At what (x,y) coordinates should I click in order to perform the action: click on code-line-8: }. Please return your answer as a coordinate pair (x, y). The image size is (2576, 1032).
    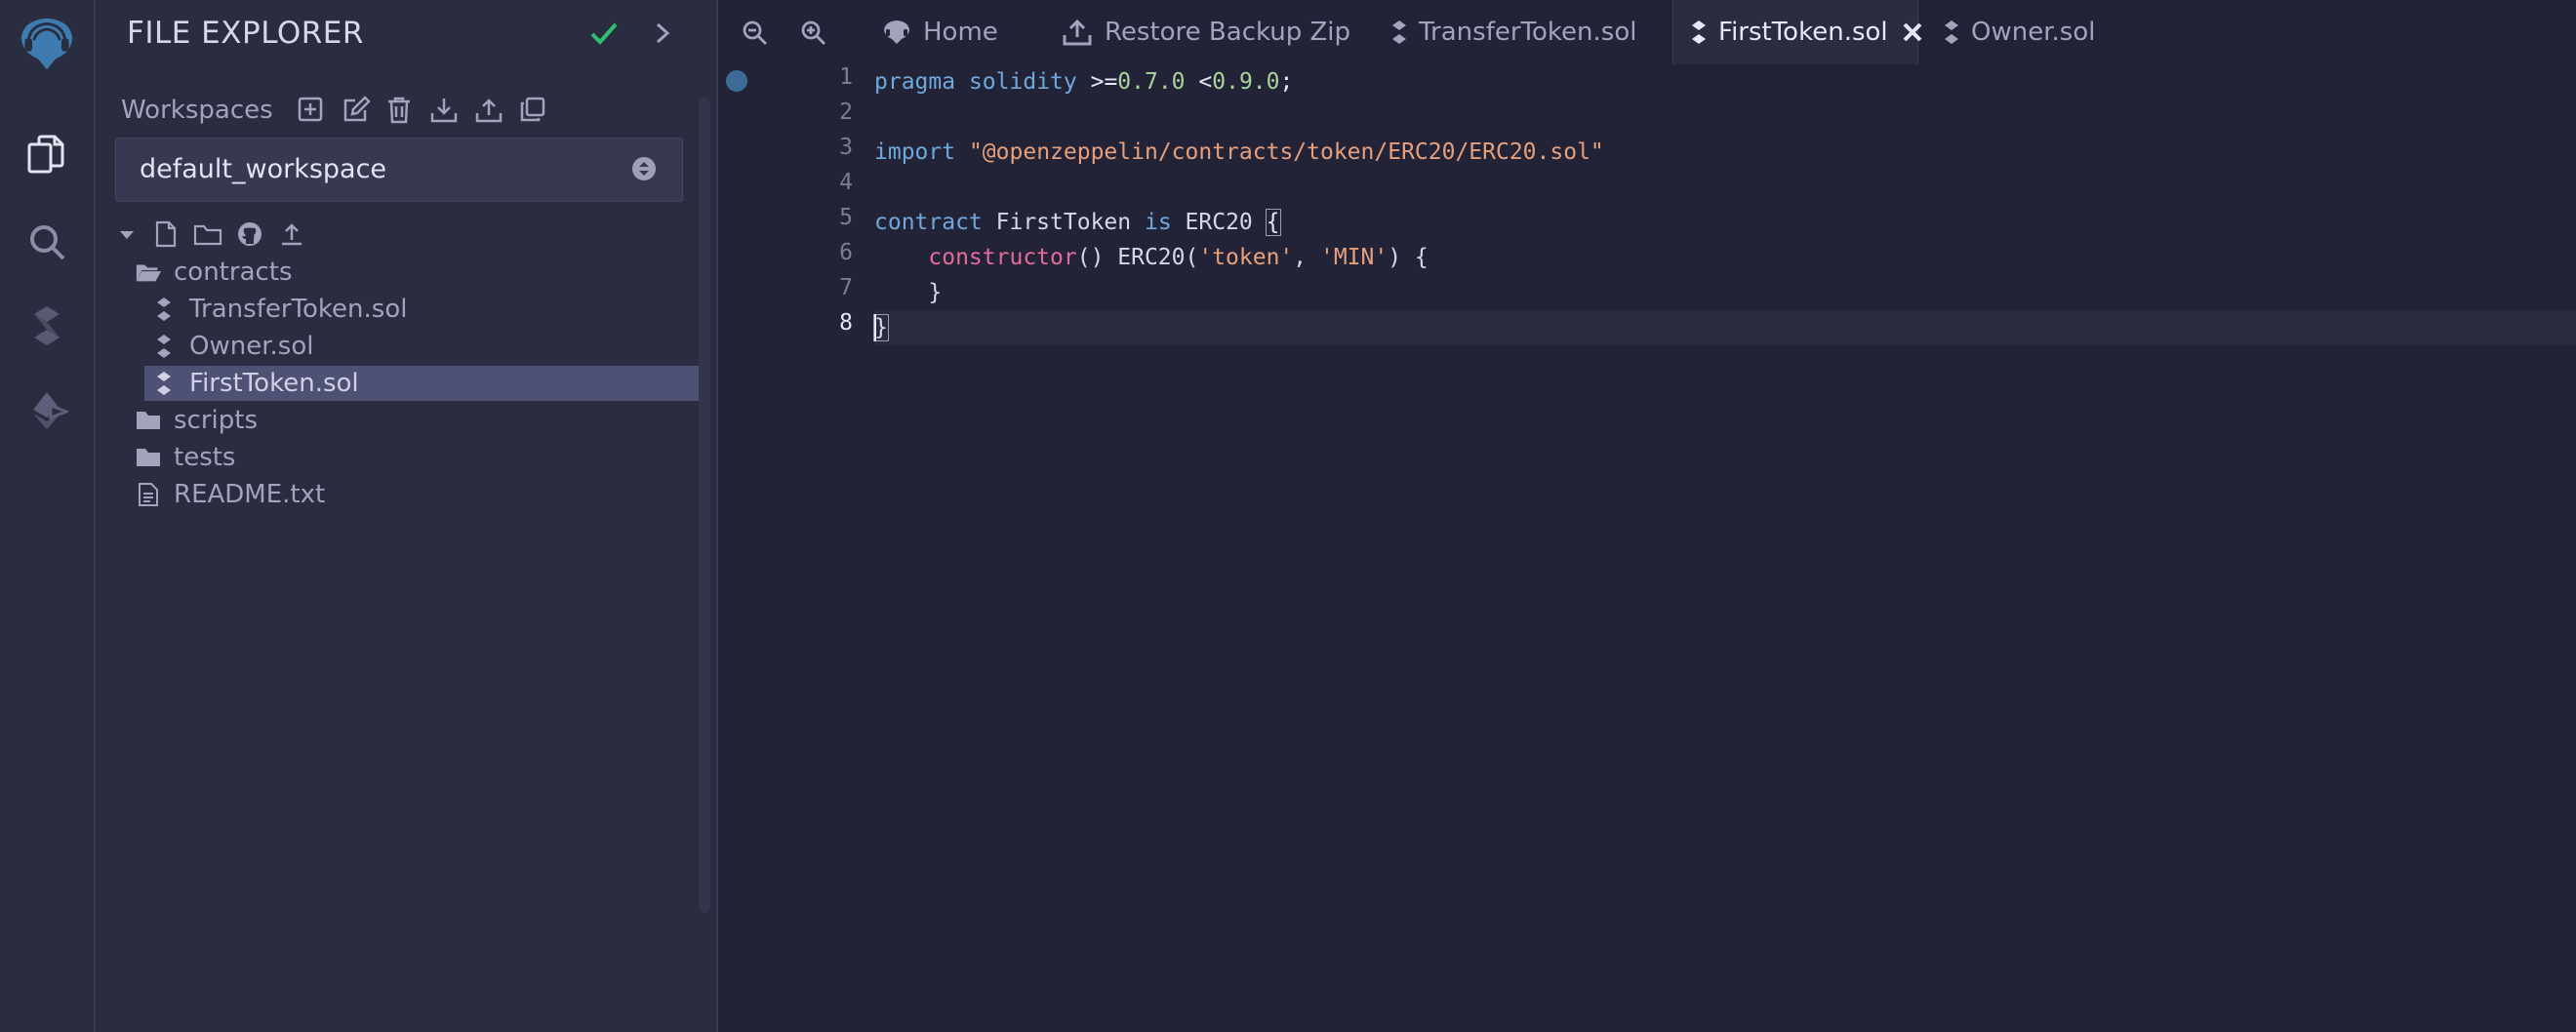
    Looking at the image, I should click on (881, 327).